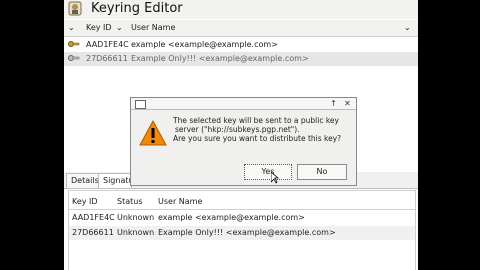 This screenshot has height=270, width=480. I want to click on tab-details: Details, so click(83, 180).